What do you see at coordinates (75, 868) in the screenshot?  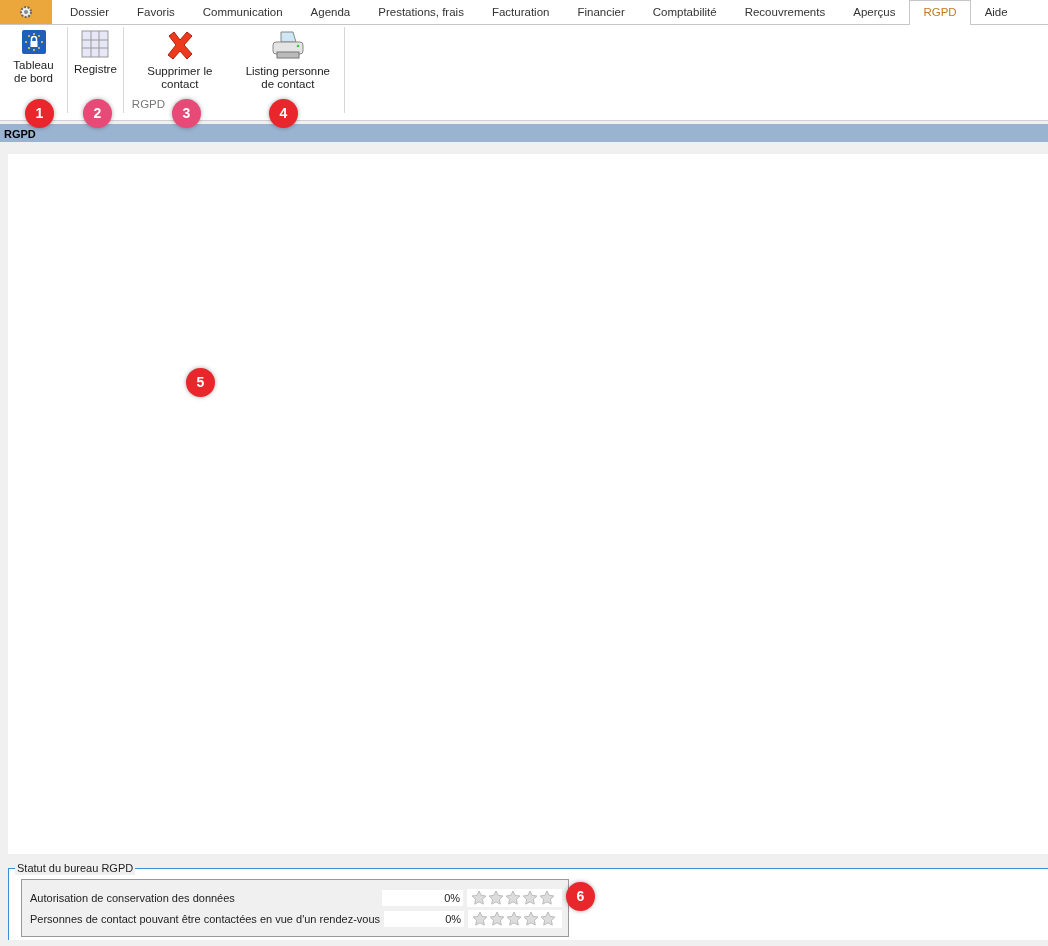 I see `group-title: Statut du bureau RGPD` at bounding box center [75, 868].